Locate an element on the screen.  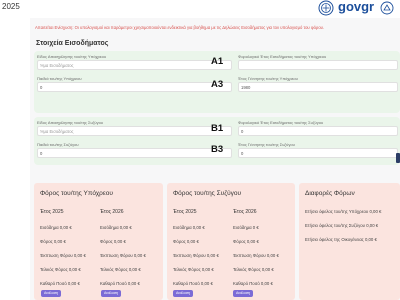
taxpayer-final-2025: Τελικός Φόρος 0,00 € is located at coordinates (60, 269).